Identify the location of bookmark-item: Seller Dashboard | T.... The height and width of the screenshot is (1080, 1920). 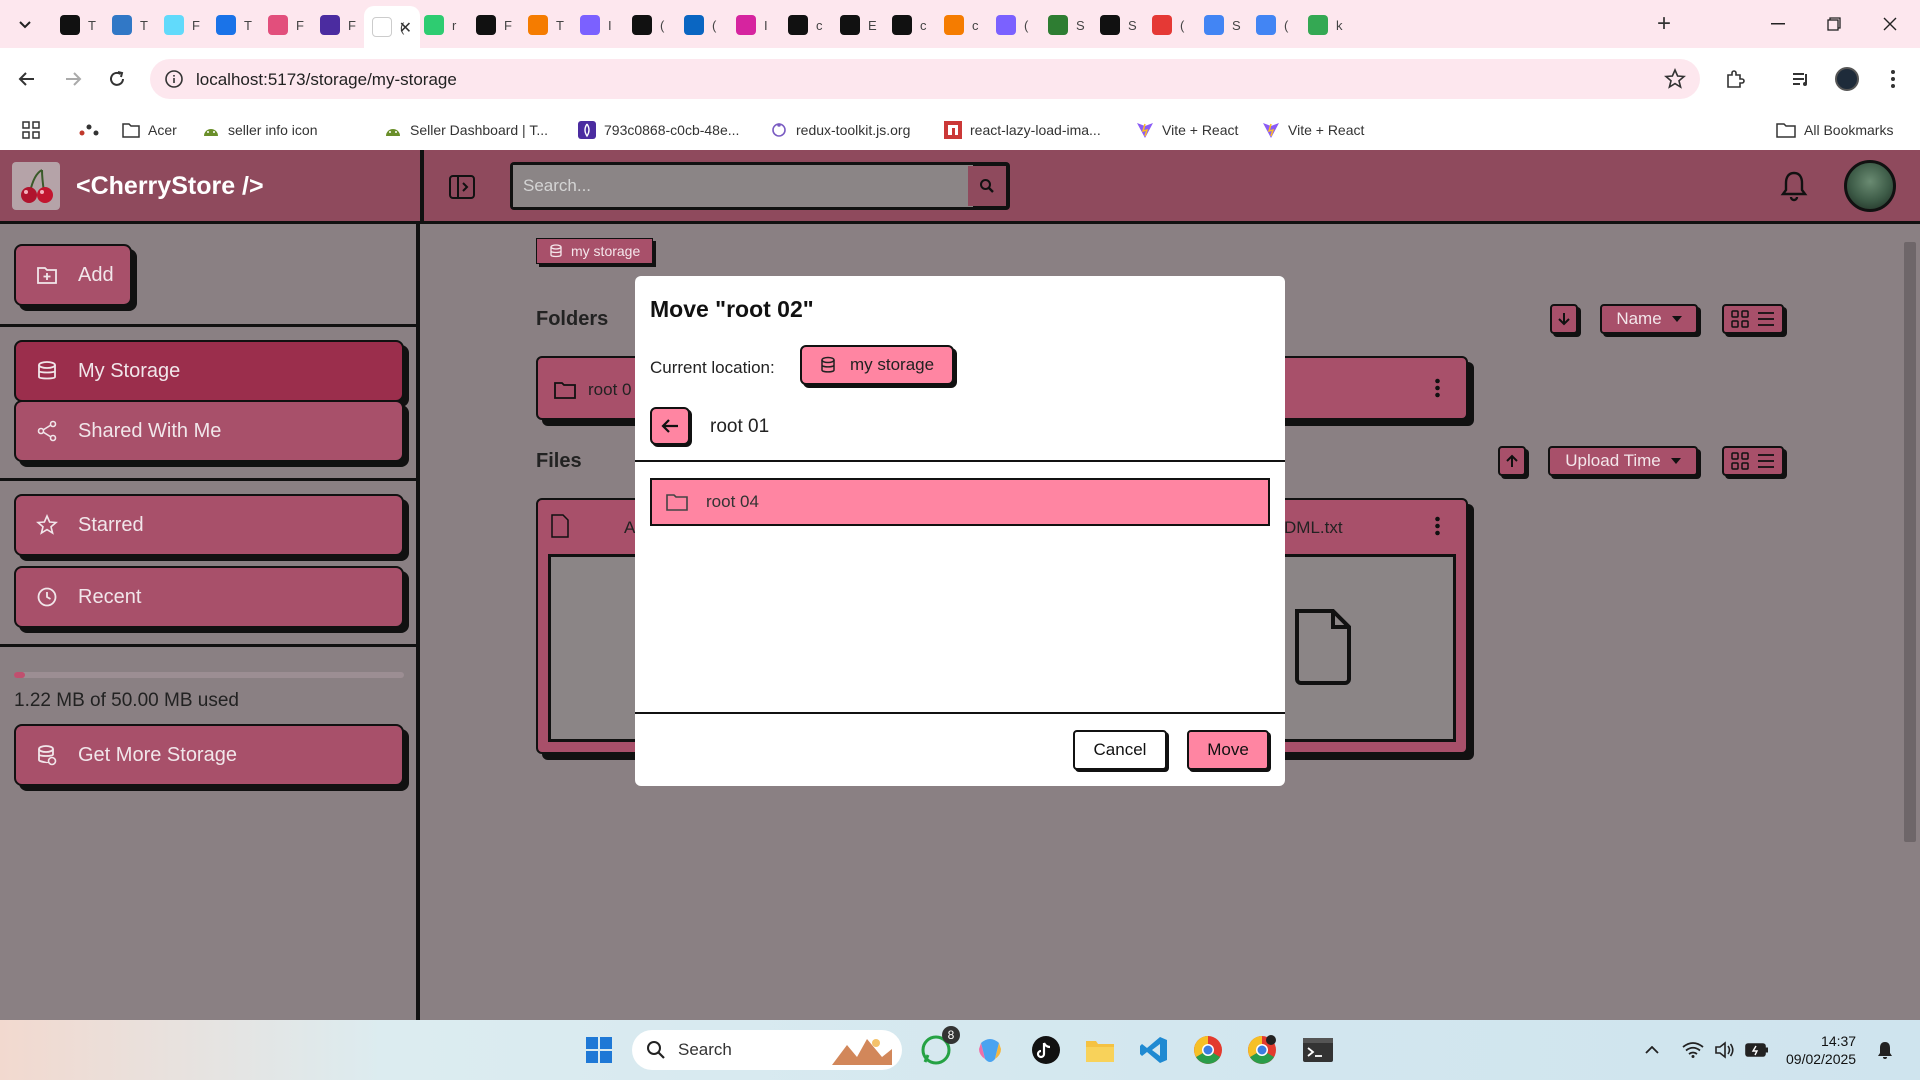
(466, 130).